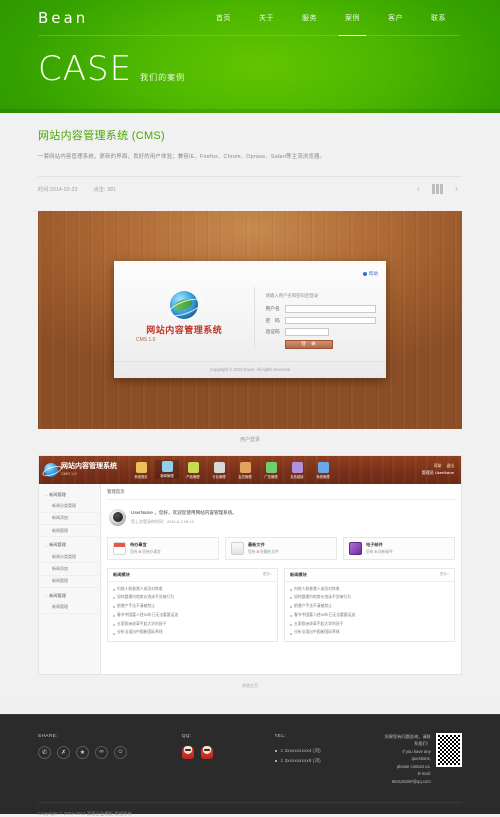 The image size is (500, 817). What do you see at coordinates (223, 18) in the screenshot?
I see `nav-item-home: 首页` at bounding box center [223, 18].